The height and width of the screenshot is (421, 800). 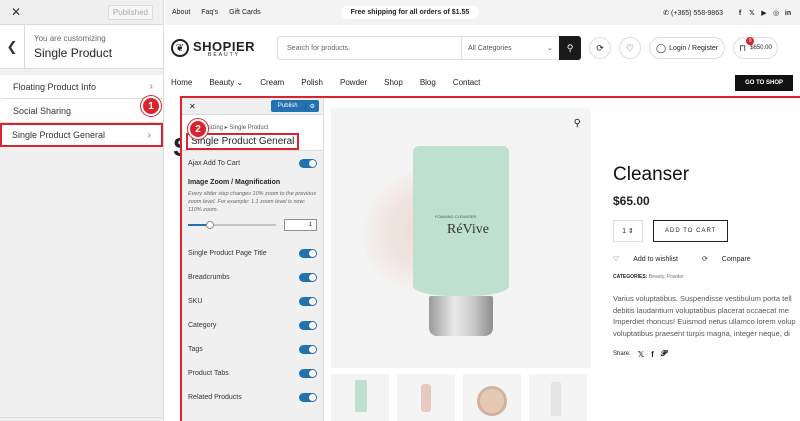 I want to click on publish-button: Publish, so click(x=288, y=106).